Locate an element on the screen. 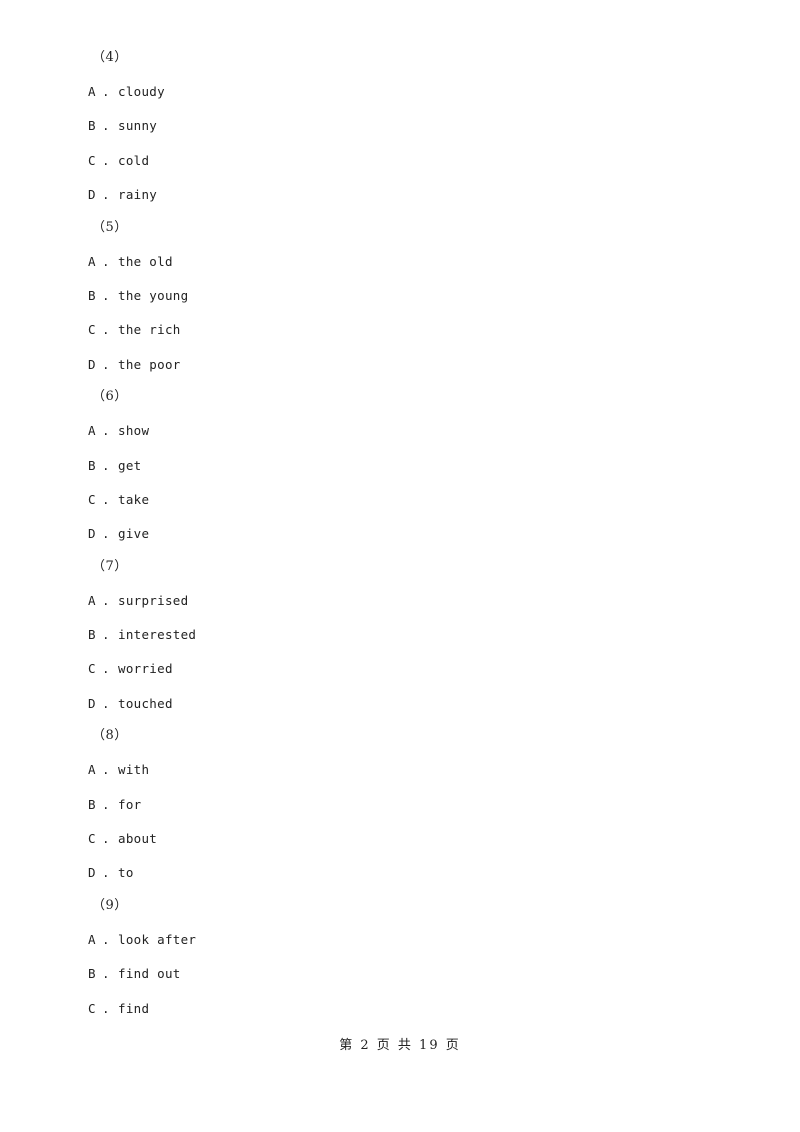  question-number: （6） is located at coordinates (110, 397).